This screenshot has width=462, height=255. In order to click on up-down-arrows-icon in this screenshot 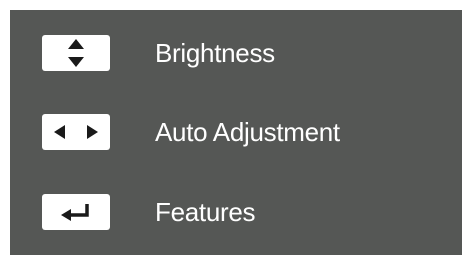, I will do `click(76, 53)`.